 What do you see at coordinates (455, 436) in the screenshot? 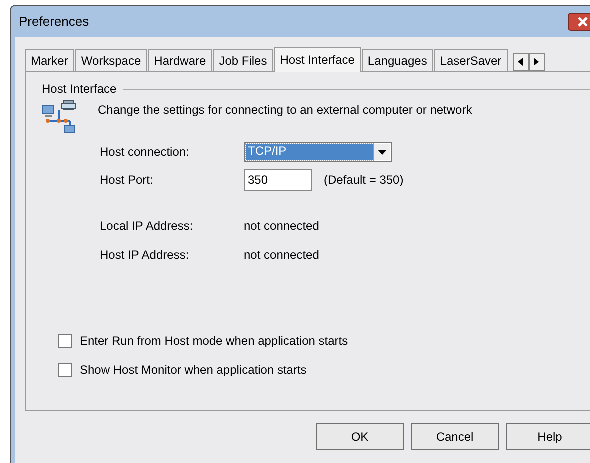
I see `dialog-button: Cancel` at bounding box center [455, 436].